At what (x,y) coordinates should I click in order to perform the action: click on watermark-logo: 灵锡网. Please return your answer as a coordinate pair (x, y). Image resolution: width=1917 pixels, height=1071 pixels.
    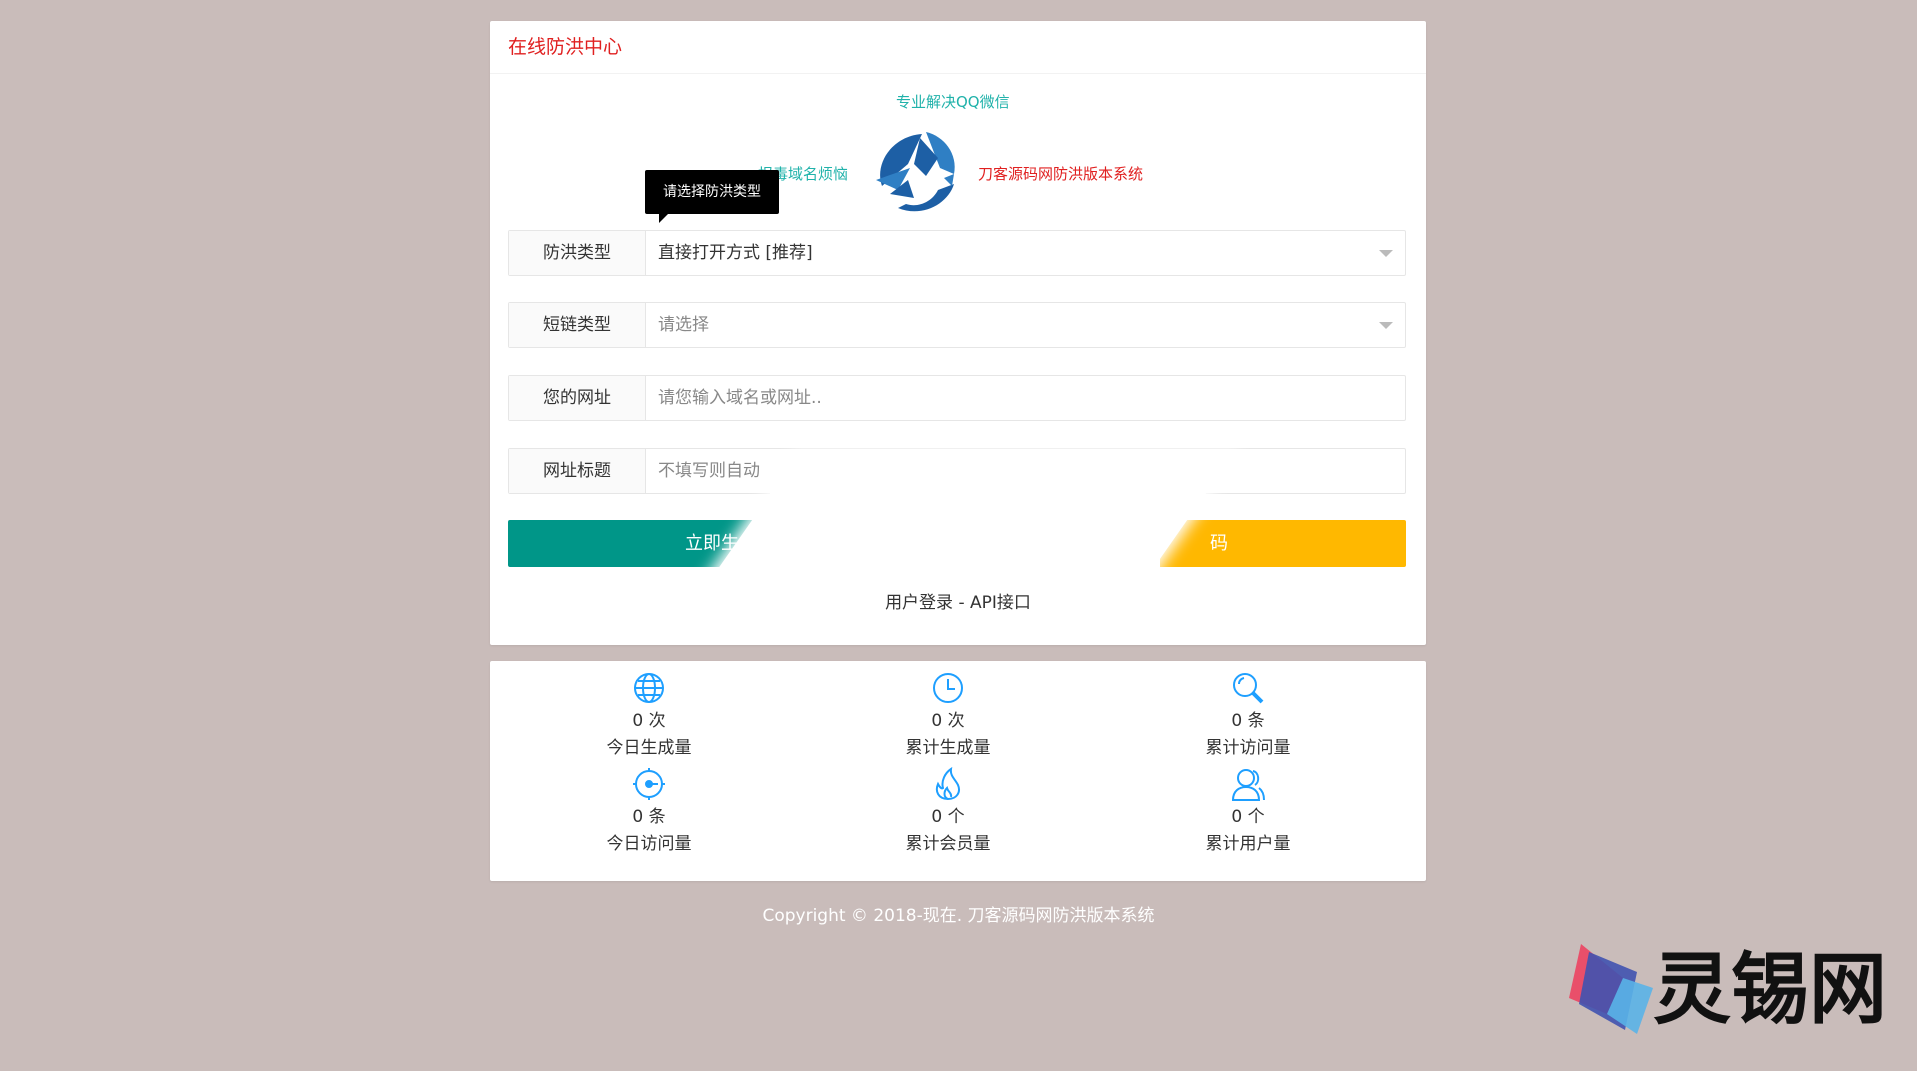
    Looking at the image, I should click on (1727, 990).